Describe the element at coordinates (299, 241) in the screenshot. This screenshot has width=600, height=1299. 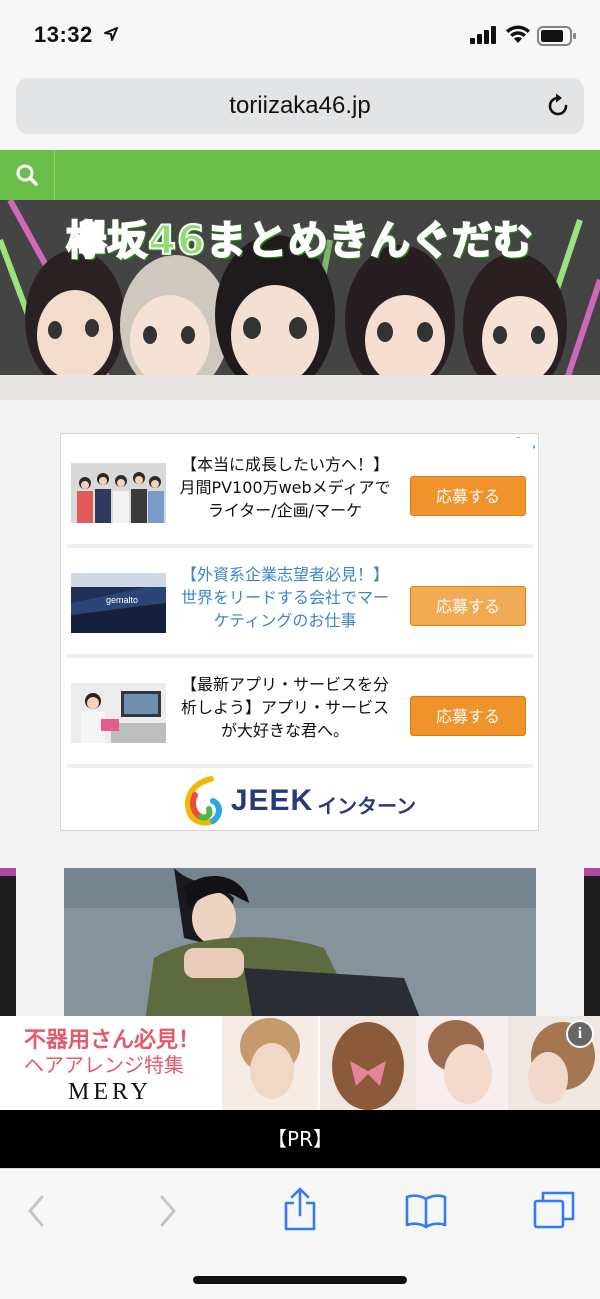
I see `banner-title: 欅坂46まとめきんぐだむ` at that location.